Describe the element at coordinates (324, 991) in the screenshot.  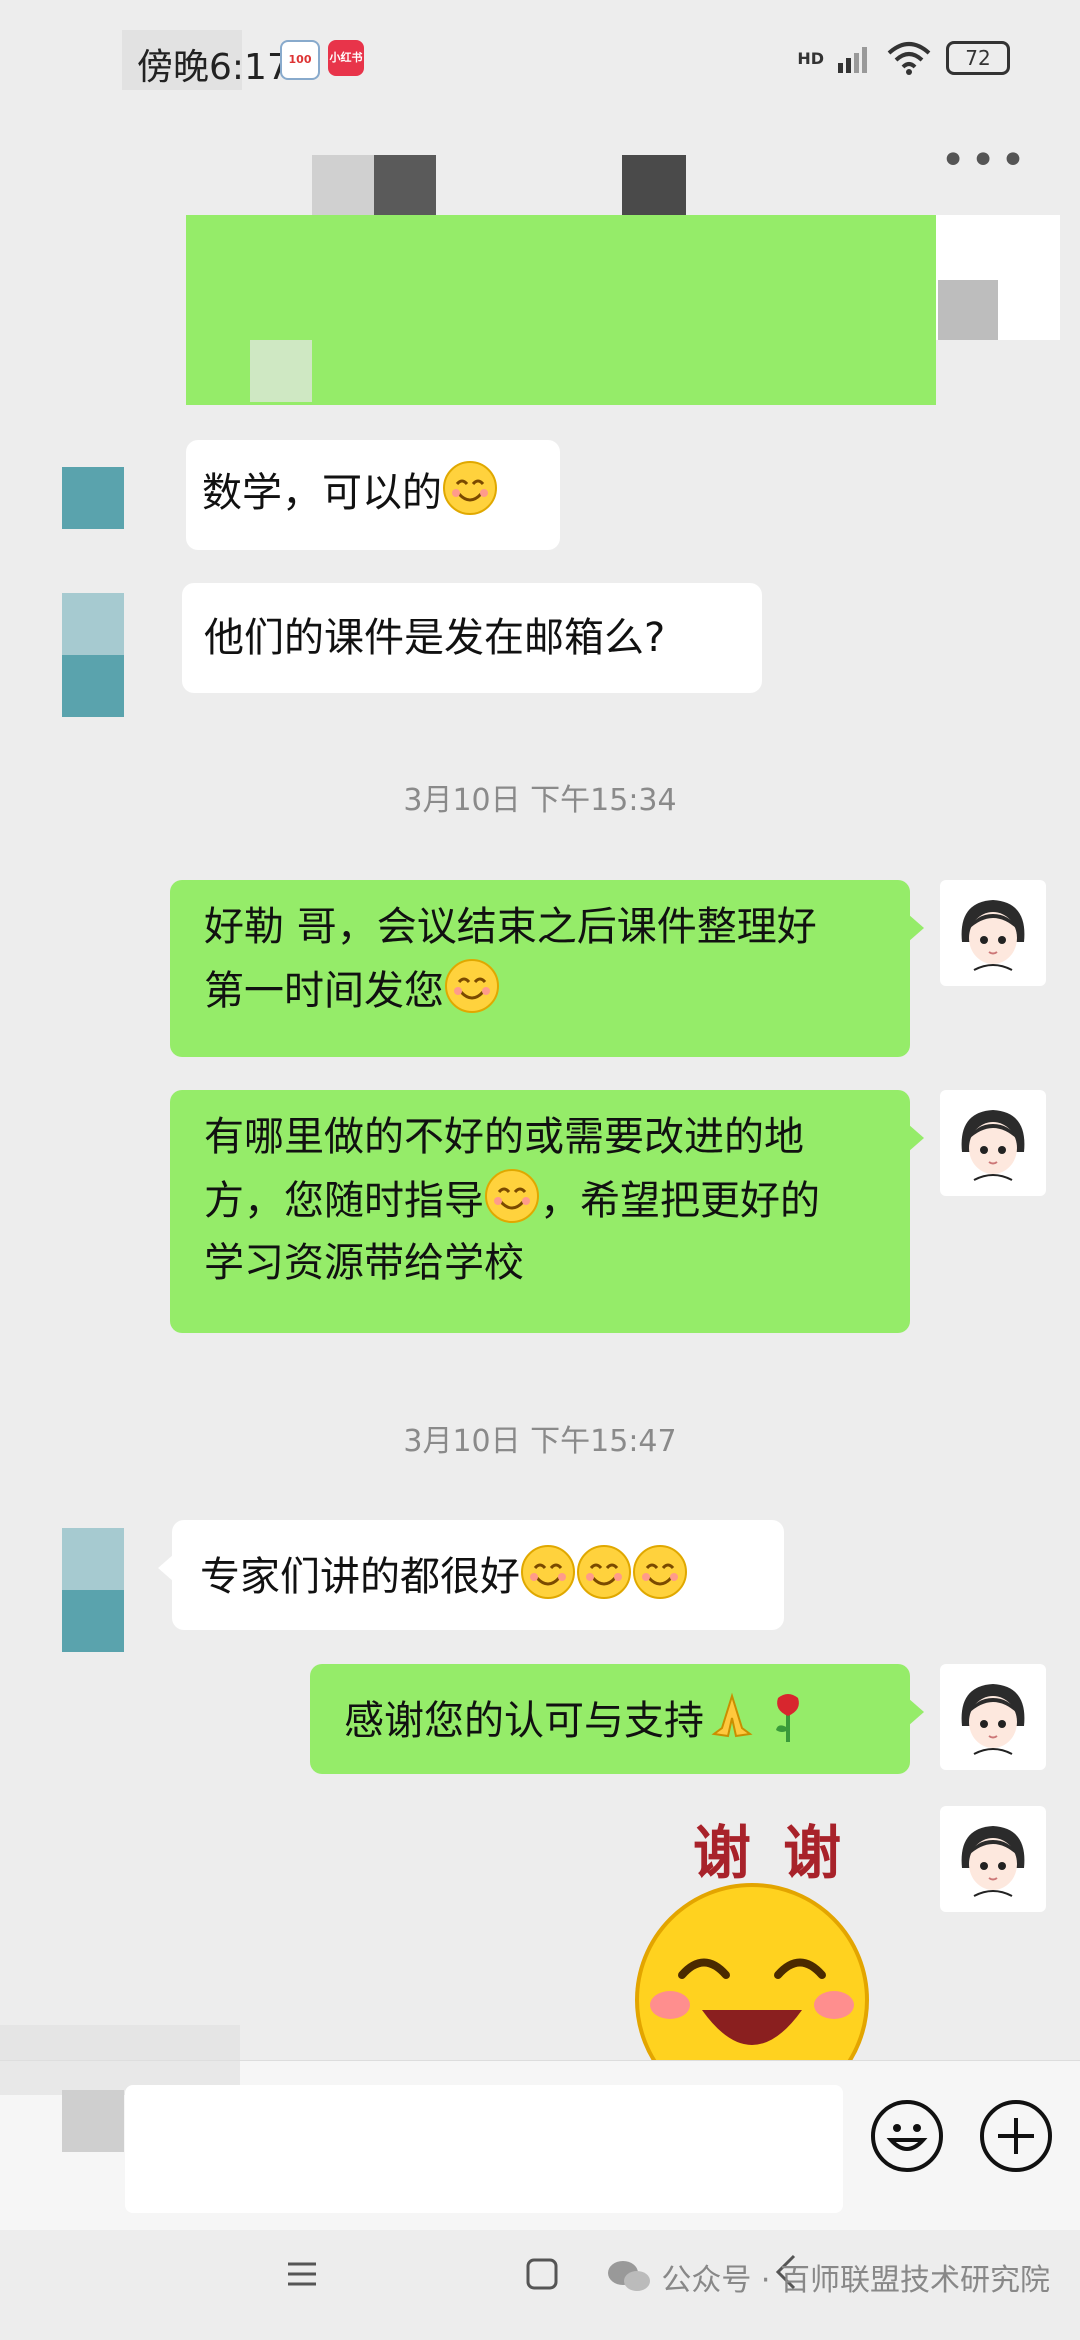
I see `message-text: 第一时间发您` at that location.